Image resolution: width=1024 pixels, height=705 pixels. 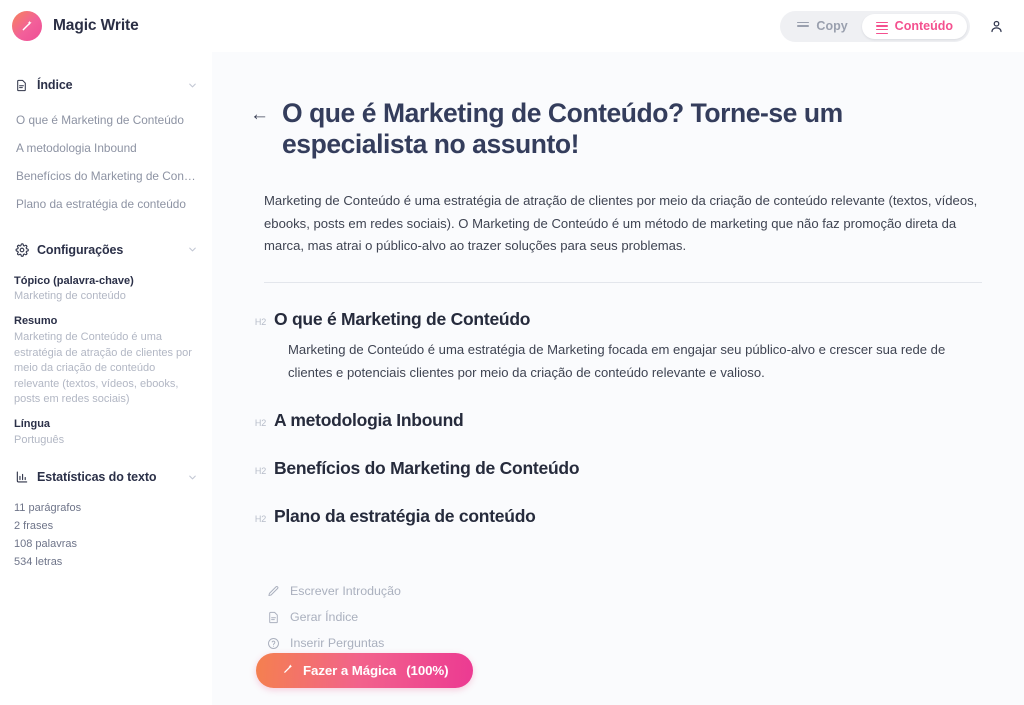 What do you see at coordinates (55, 85) in the screenshot?
I see `sidebar-panel-indice-title: Índice` at bounding box center [55, 85].